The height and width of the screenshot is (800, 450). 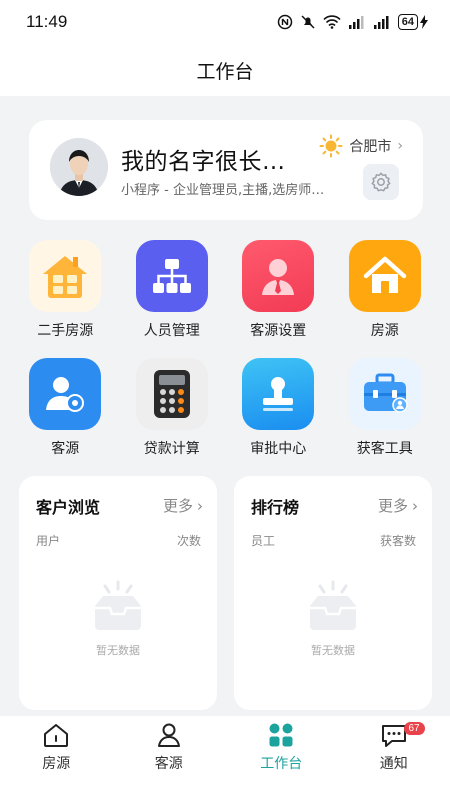 I want to click on settings-button, so click(x=381, y=182).